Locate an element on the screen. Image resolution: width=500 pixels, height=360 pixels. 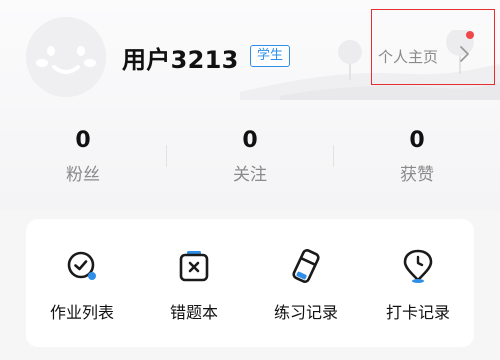
chevron-right-icon is located at coordinates (464, 54).